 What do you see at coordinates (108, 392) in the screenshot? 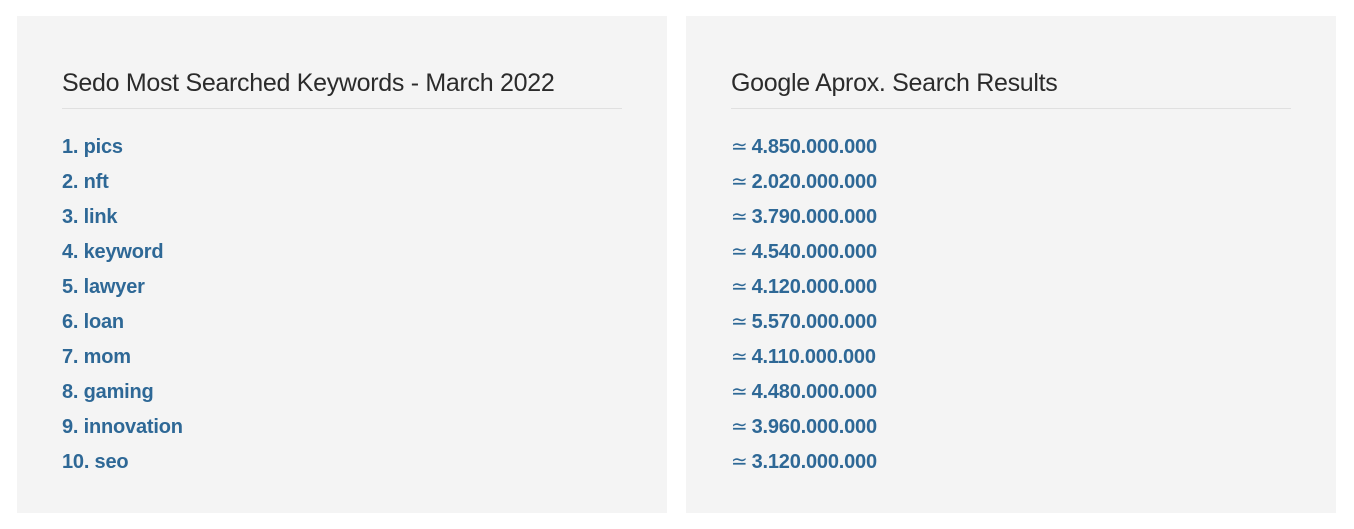
I see `keyword-link: 8. gaming` at bounding box center [108, 392].